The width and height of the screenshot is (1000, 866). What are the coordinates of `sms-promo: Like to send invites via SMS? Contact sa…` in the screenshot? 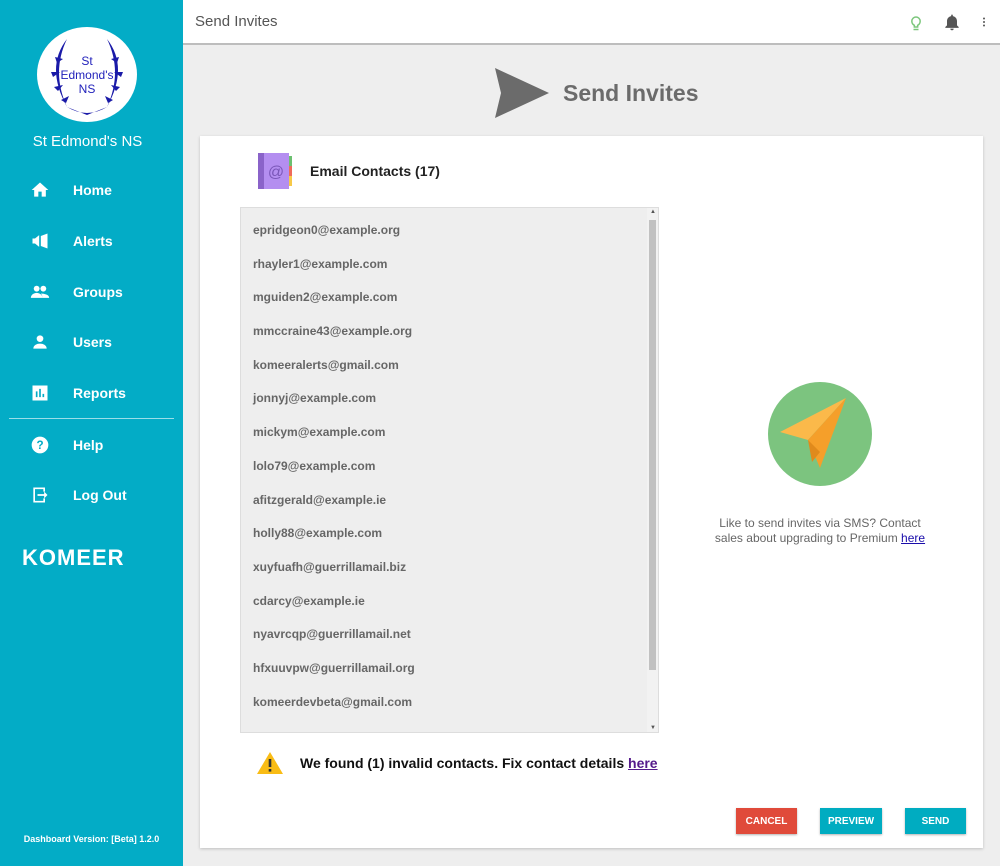 It's located at (820, 531).